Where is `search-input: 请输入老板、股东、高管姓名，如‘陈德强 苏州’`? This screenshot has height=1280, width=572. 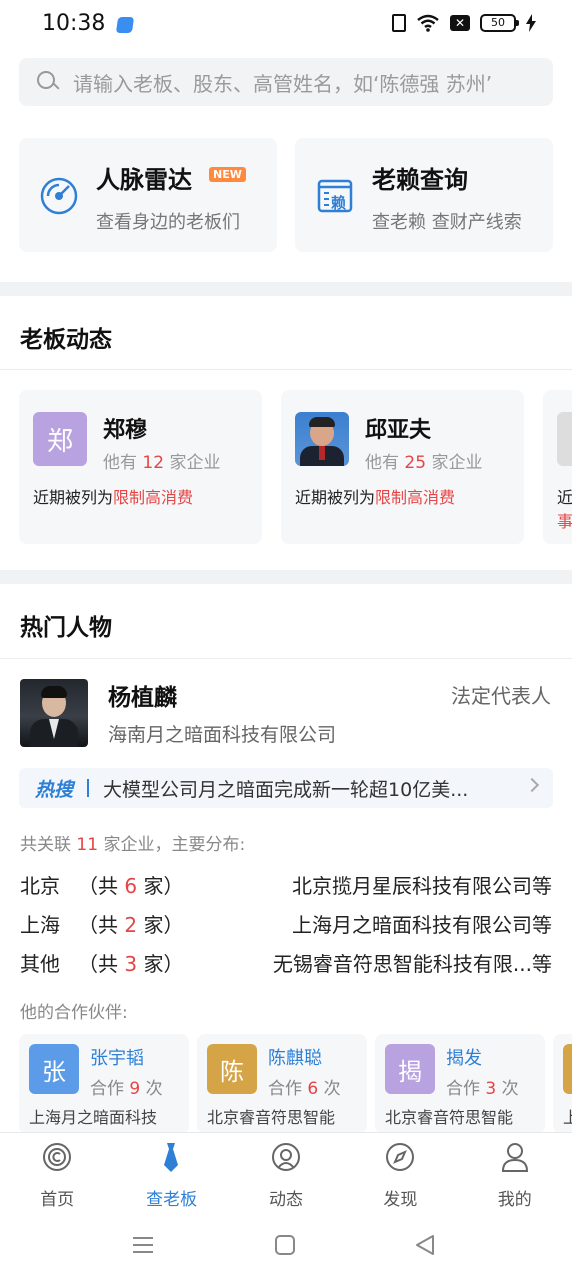
search-input: 请输入老板、股东、高管姓名，如‘陈德强 苏州’ is located at coordinates (286, 82).